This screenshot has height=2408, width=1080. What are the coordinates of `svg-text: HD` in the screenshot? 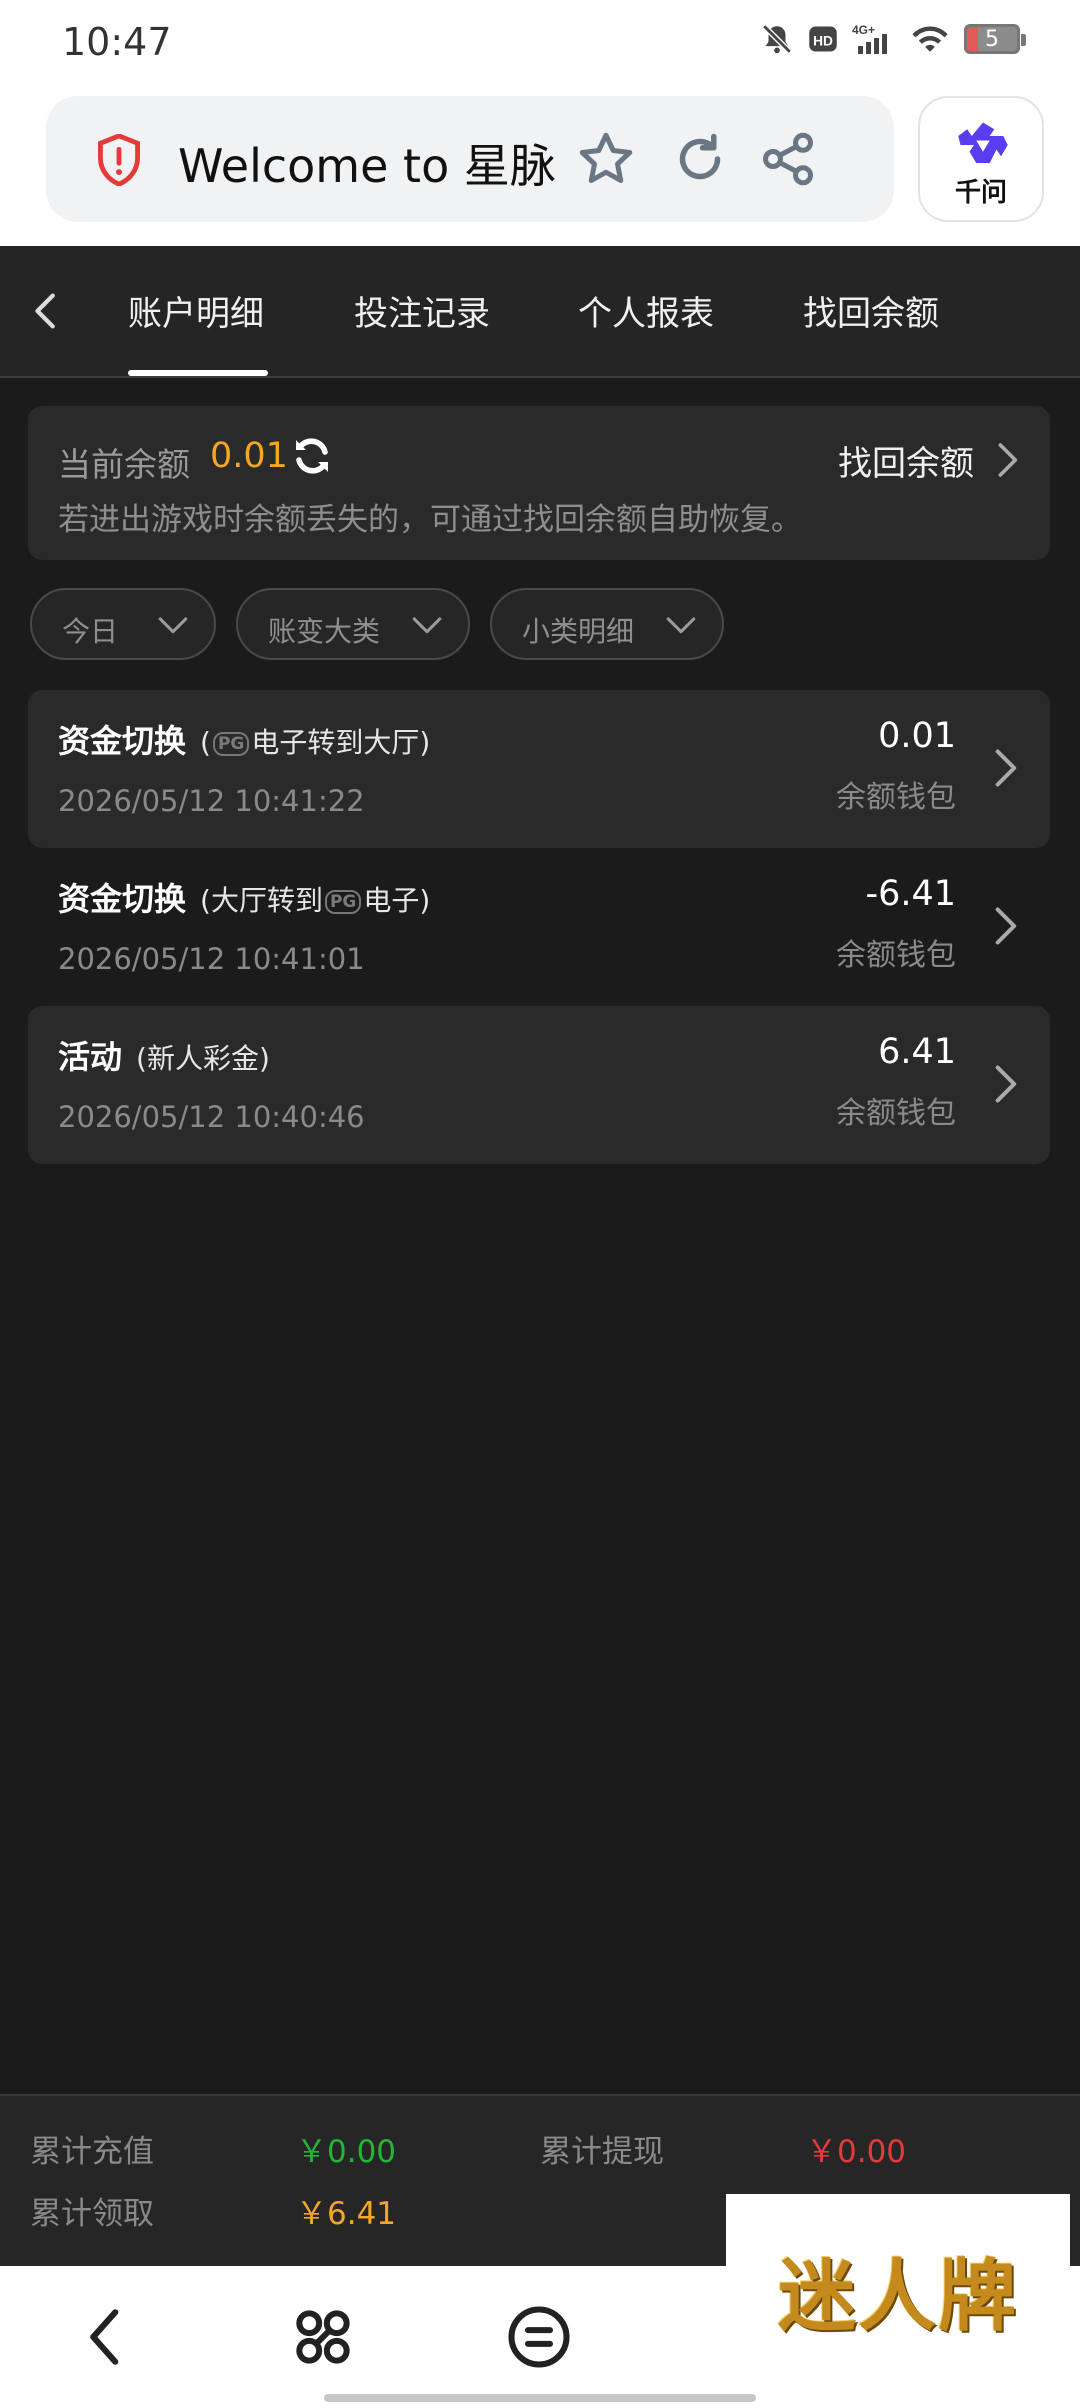 It's located at (823, 40).